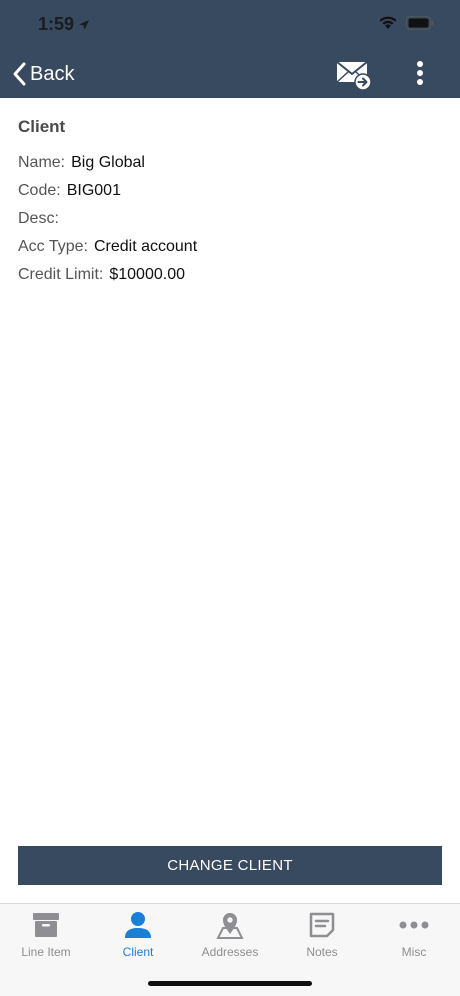 The width and height of the screenshot is (460, 996). I want to click on tab-label: Misc, so click(414, 952).